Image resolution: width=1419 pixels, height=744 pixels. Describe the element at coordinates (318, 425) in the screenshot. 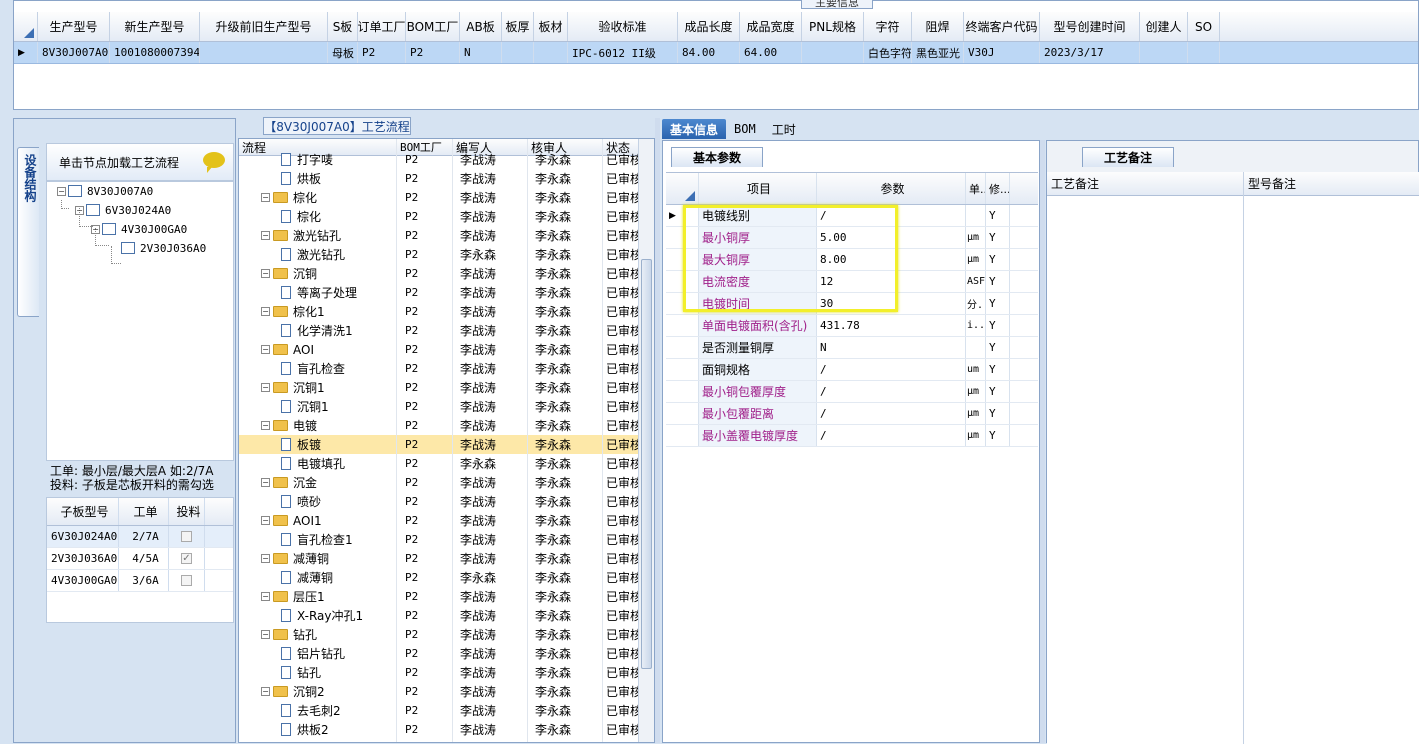

I see `process-name-cell: − 电镀` at that location.